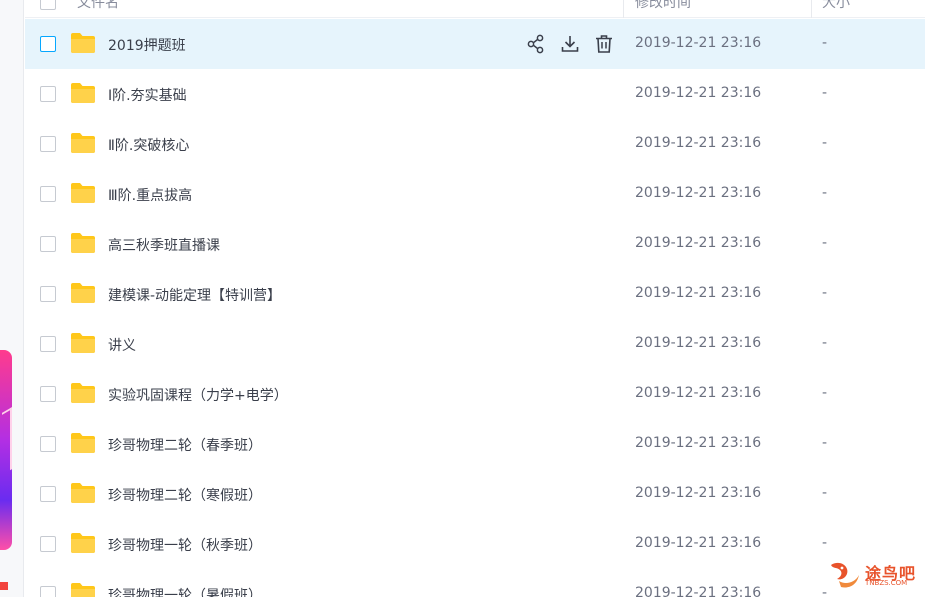 The height and width of the screenshot is (597, 925). Describe the element at coordinates (475, 94) in the screenshot. I see `file-row: Ⅰ阶.夯实基础 2019-12-21 23:16 -` at that location.